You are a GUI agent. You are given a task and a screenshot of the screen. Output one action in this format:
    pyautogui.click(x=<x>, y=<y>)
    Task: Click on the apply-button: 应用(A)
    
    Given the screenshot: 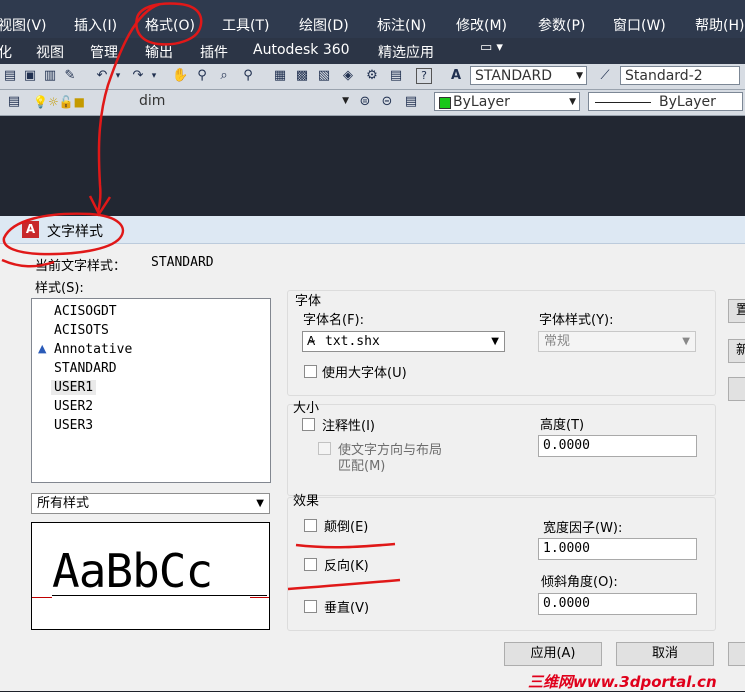 What is the action you would take?
    pyautogui.click(x=553, y=654)
    